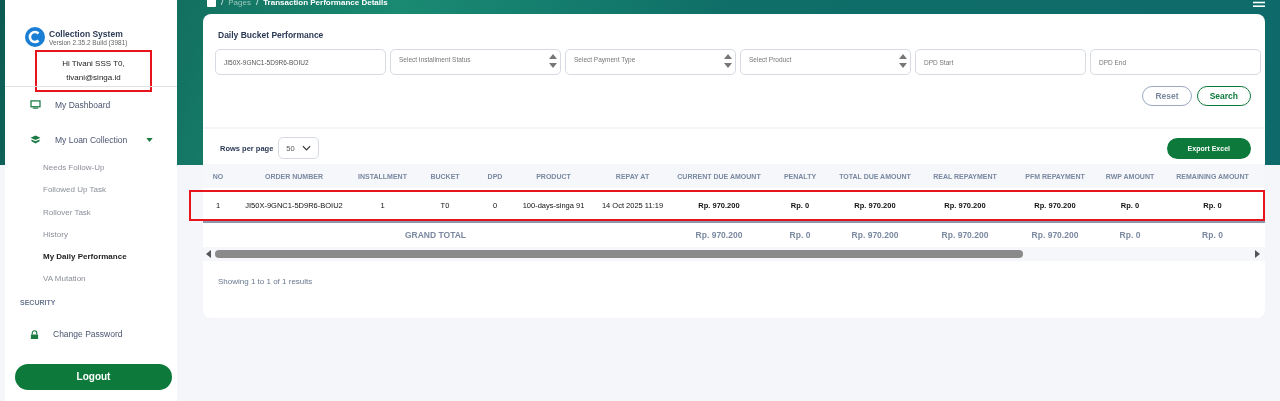 Image resolution: width=1280 pixels, height=401 pixels. What do you see at coordinates (1257, 254) in the screenshot?
I see `scroll-right-icon` at bounding box center [1257, 254].